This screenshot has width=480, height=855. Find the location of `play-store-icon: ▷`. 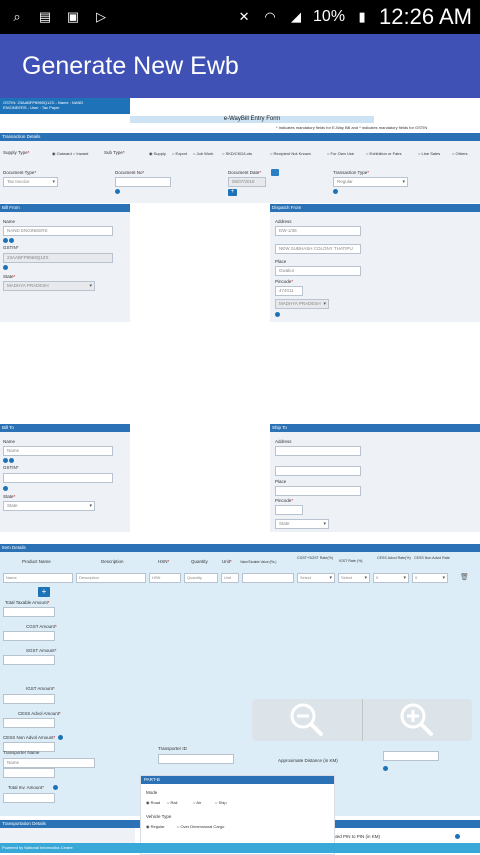

play-store-icon: ▷ is located at coordinates (101, 16).